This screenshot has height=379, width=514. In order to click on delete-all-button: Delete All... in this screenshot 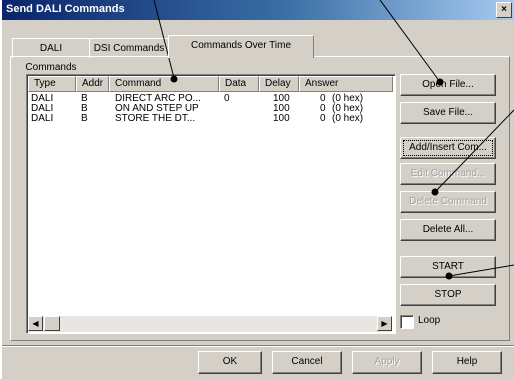, I will do `click(448, 230)`.